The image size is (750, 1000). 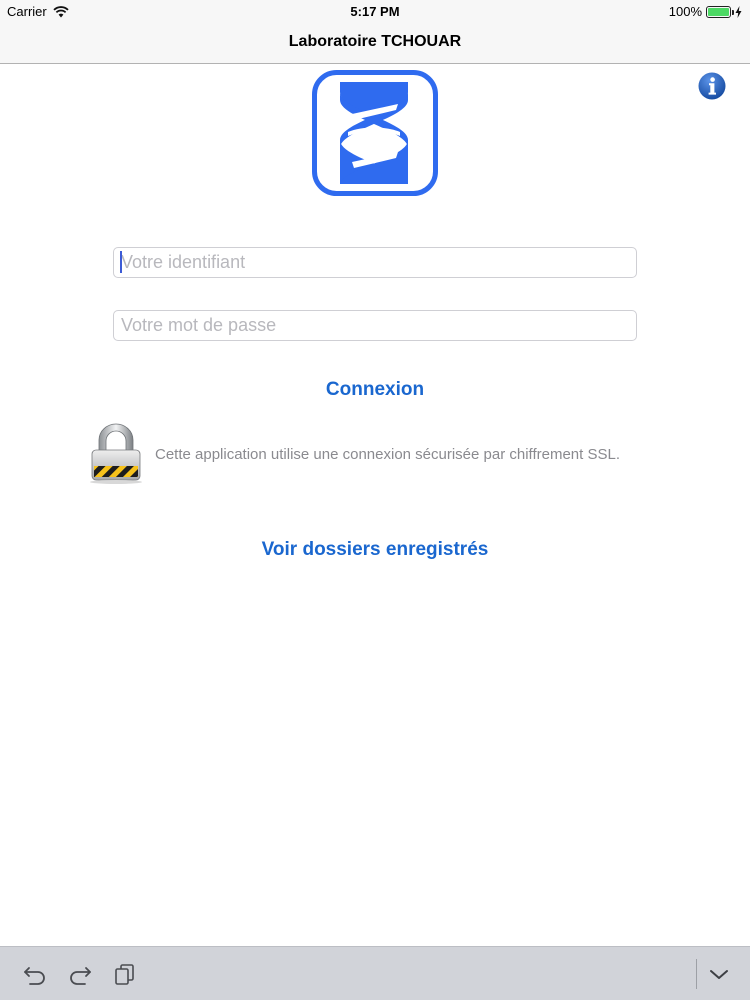 What do you see at coordinates (375, 133) in the screenshot?
I see `dna-helix-logo` at bounding box center [375, 133].